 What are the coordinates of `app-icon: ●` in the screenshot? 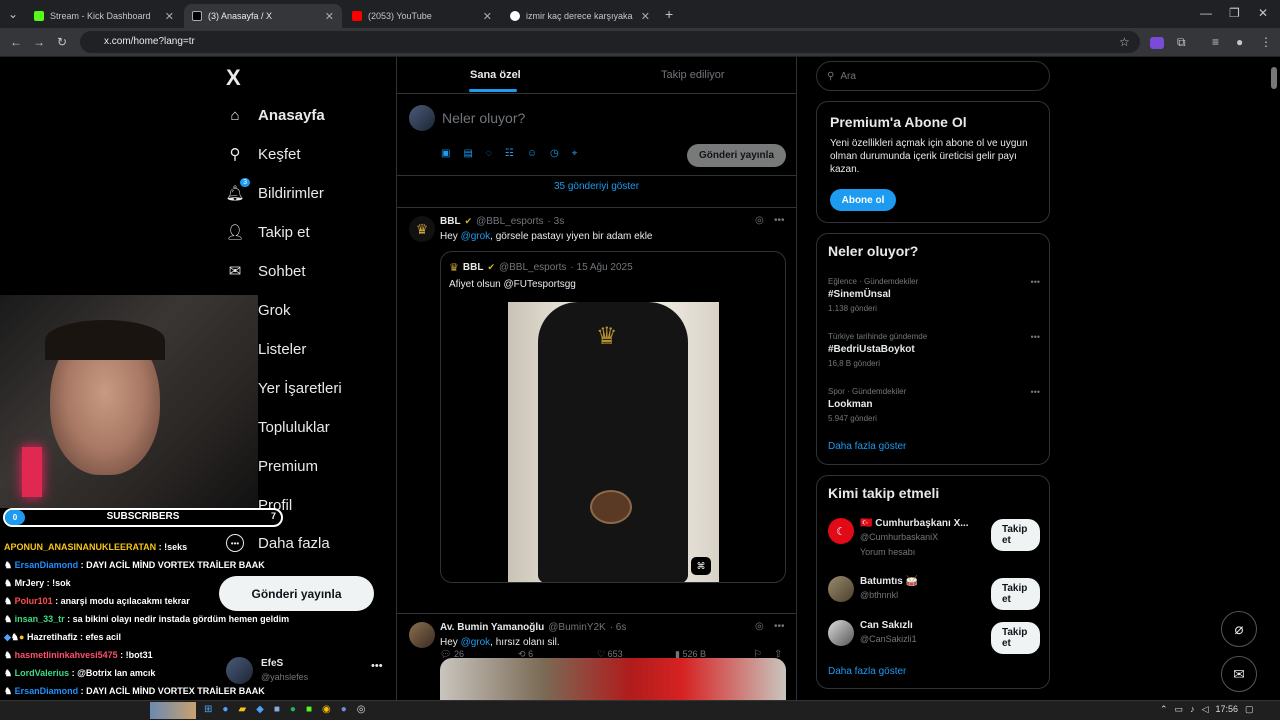 It's located at (225, 709).